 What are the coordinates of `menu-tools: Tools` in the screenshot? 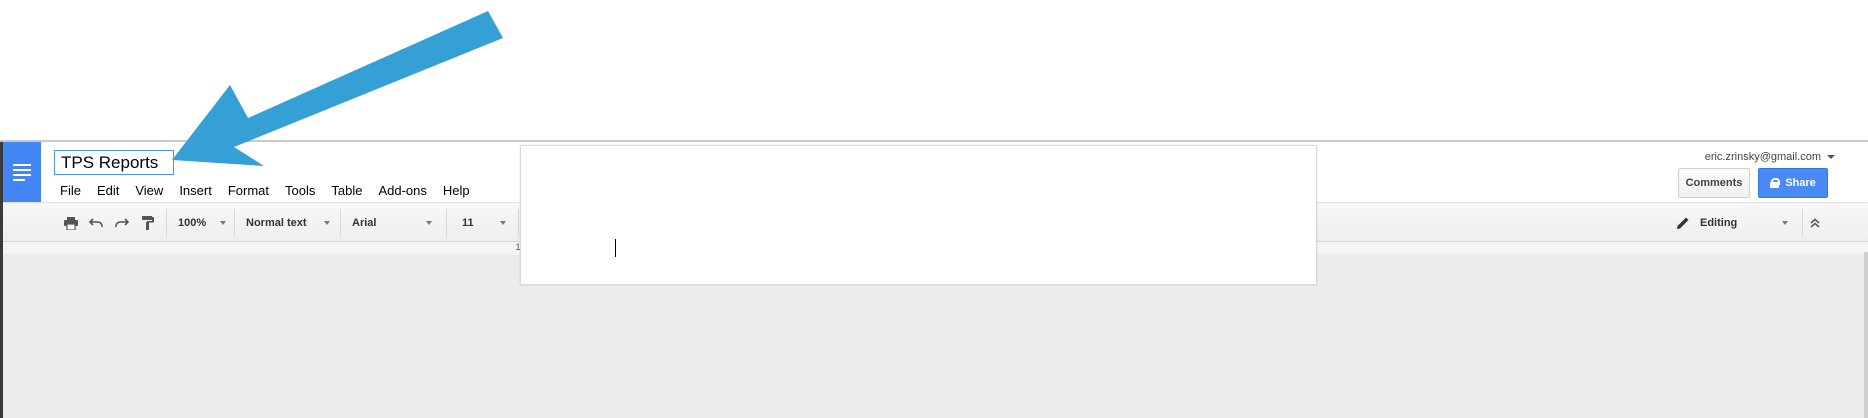 It's located at (300, 190).